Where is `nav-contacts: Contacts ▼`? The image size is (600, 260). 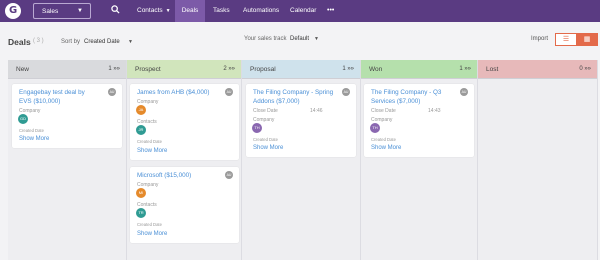
nav-contacts: Contacts ▼ is located at coordinates (154, 11).